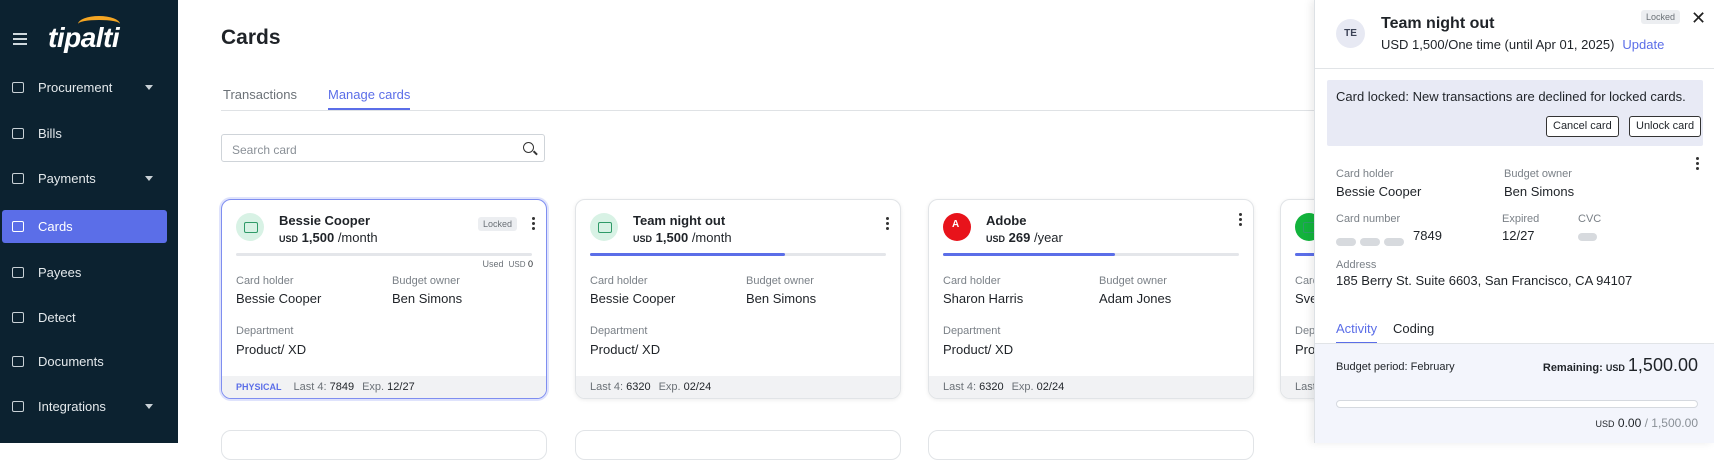 This screenshot has width=1714, height=460. I want to click on sidebar-item-detect: Detect, so click(84, 317).